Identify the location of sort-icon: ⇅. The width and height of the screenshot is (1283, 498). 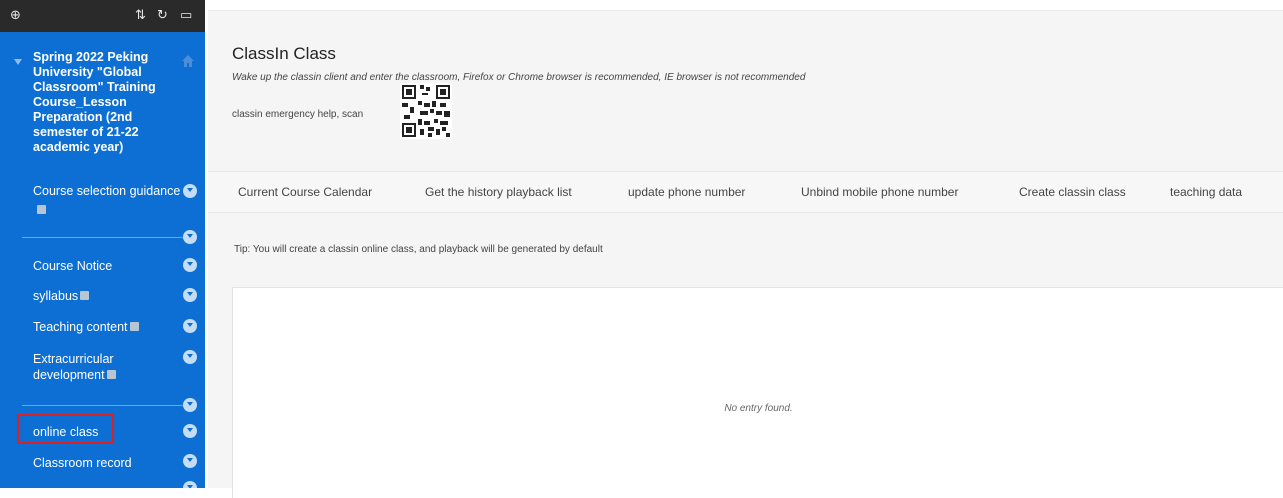
(140, 15).